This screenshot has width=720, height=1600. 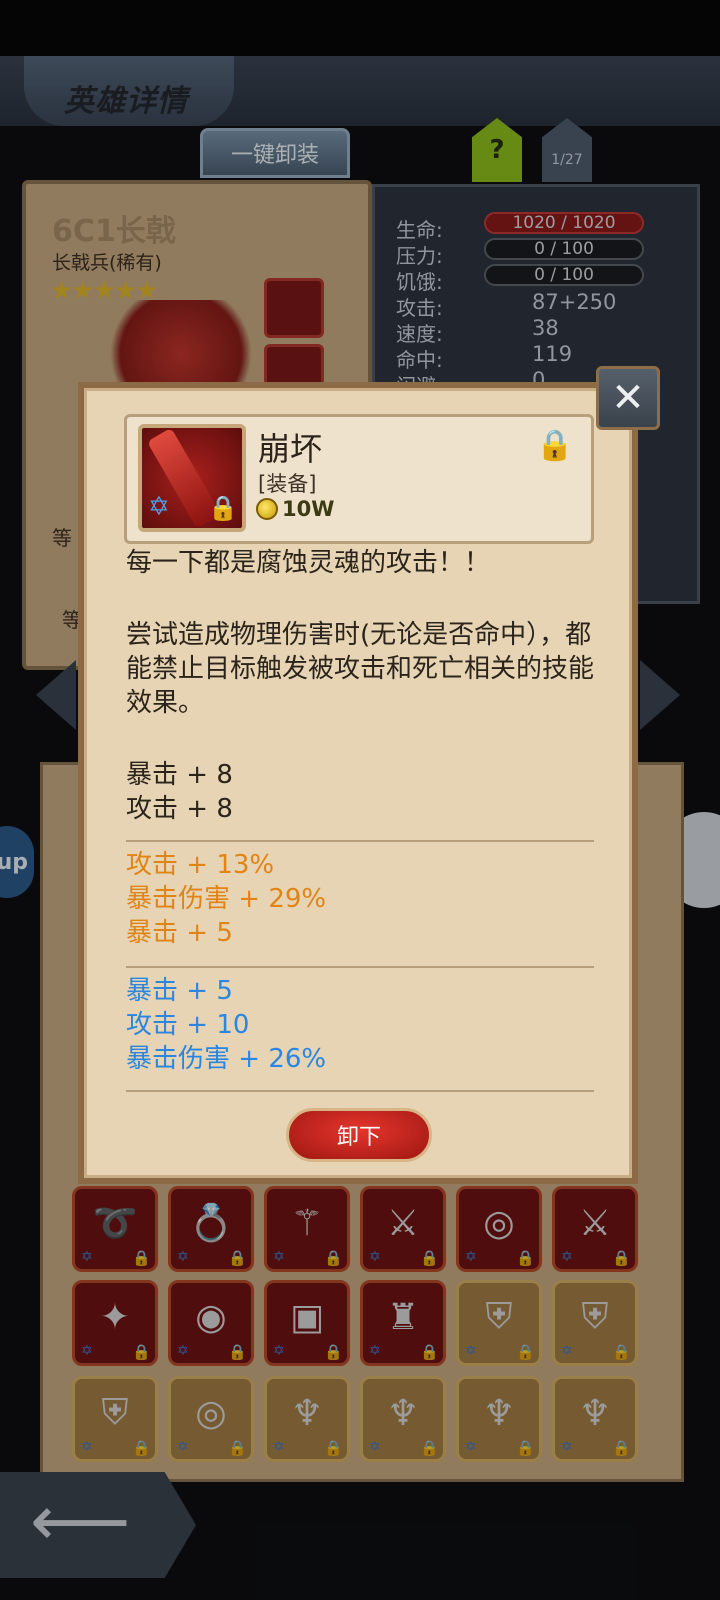 I want to click on item-effect-text: 尝试造成物理伤害时(无论是否命中），都能禁止目标触发被攻击和死亡相关的技能效果。, so click(x=360, y=669).